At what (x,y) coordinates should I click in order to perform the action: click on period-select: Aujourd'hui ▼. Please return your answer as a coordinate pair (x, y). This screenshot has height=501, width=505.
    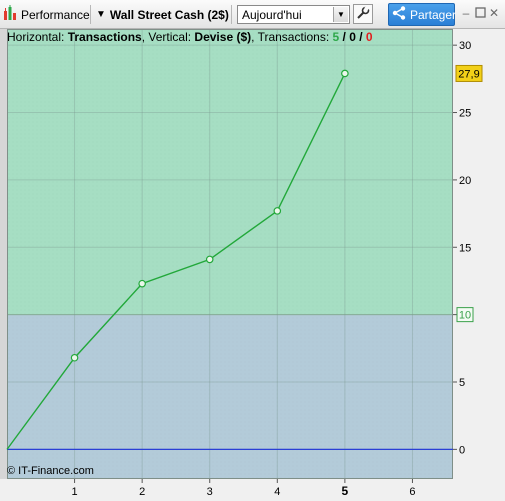
    Looking at the image, I should click on (293, 14).